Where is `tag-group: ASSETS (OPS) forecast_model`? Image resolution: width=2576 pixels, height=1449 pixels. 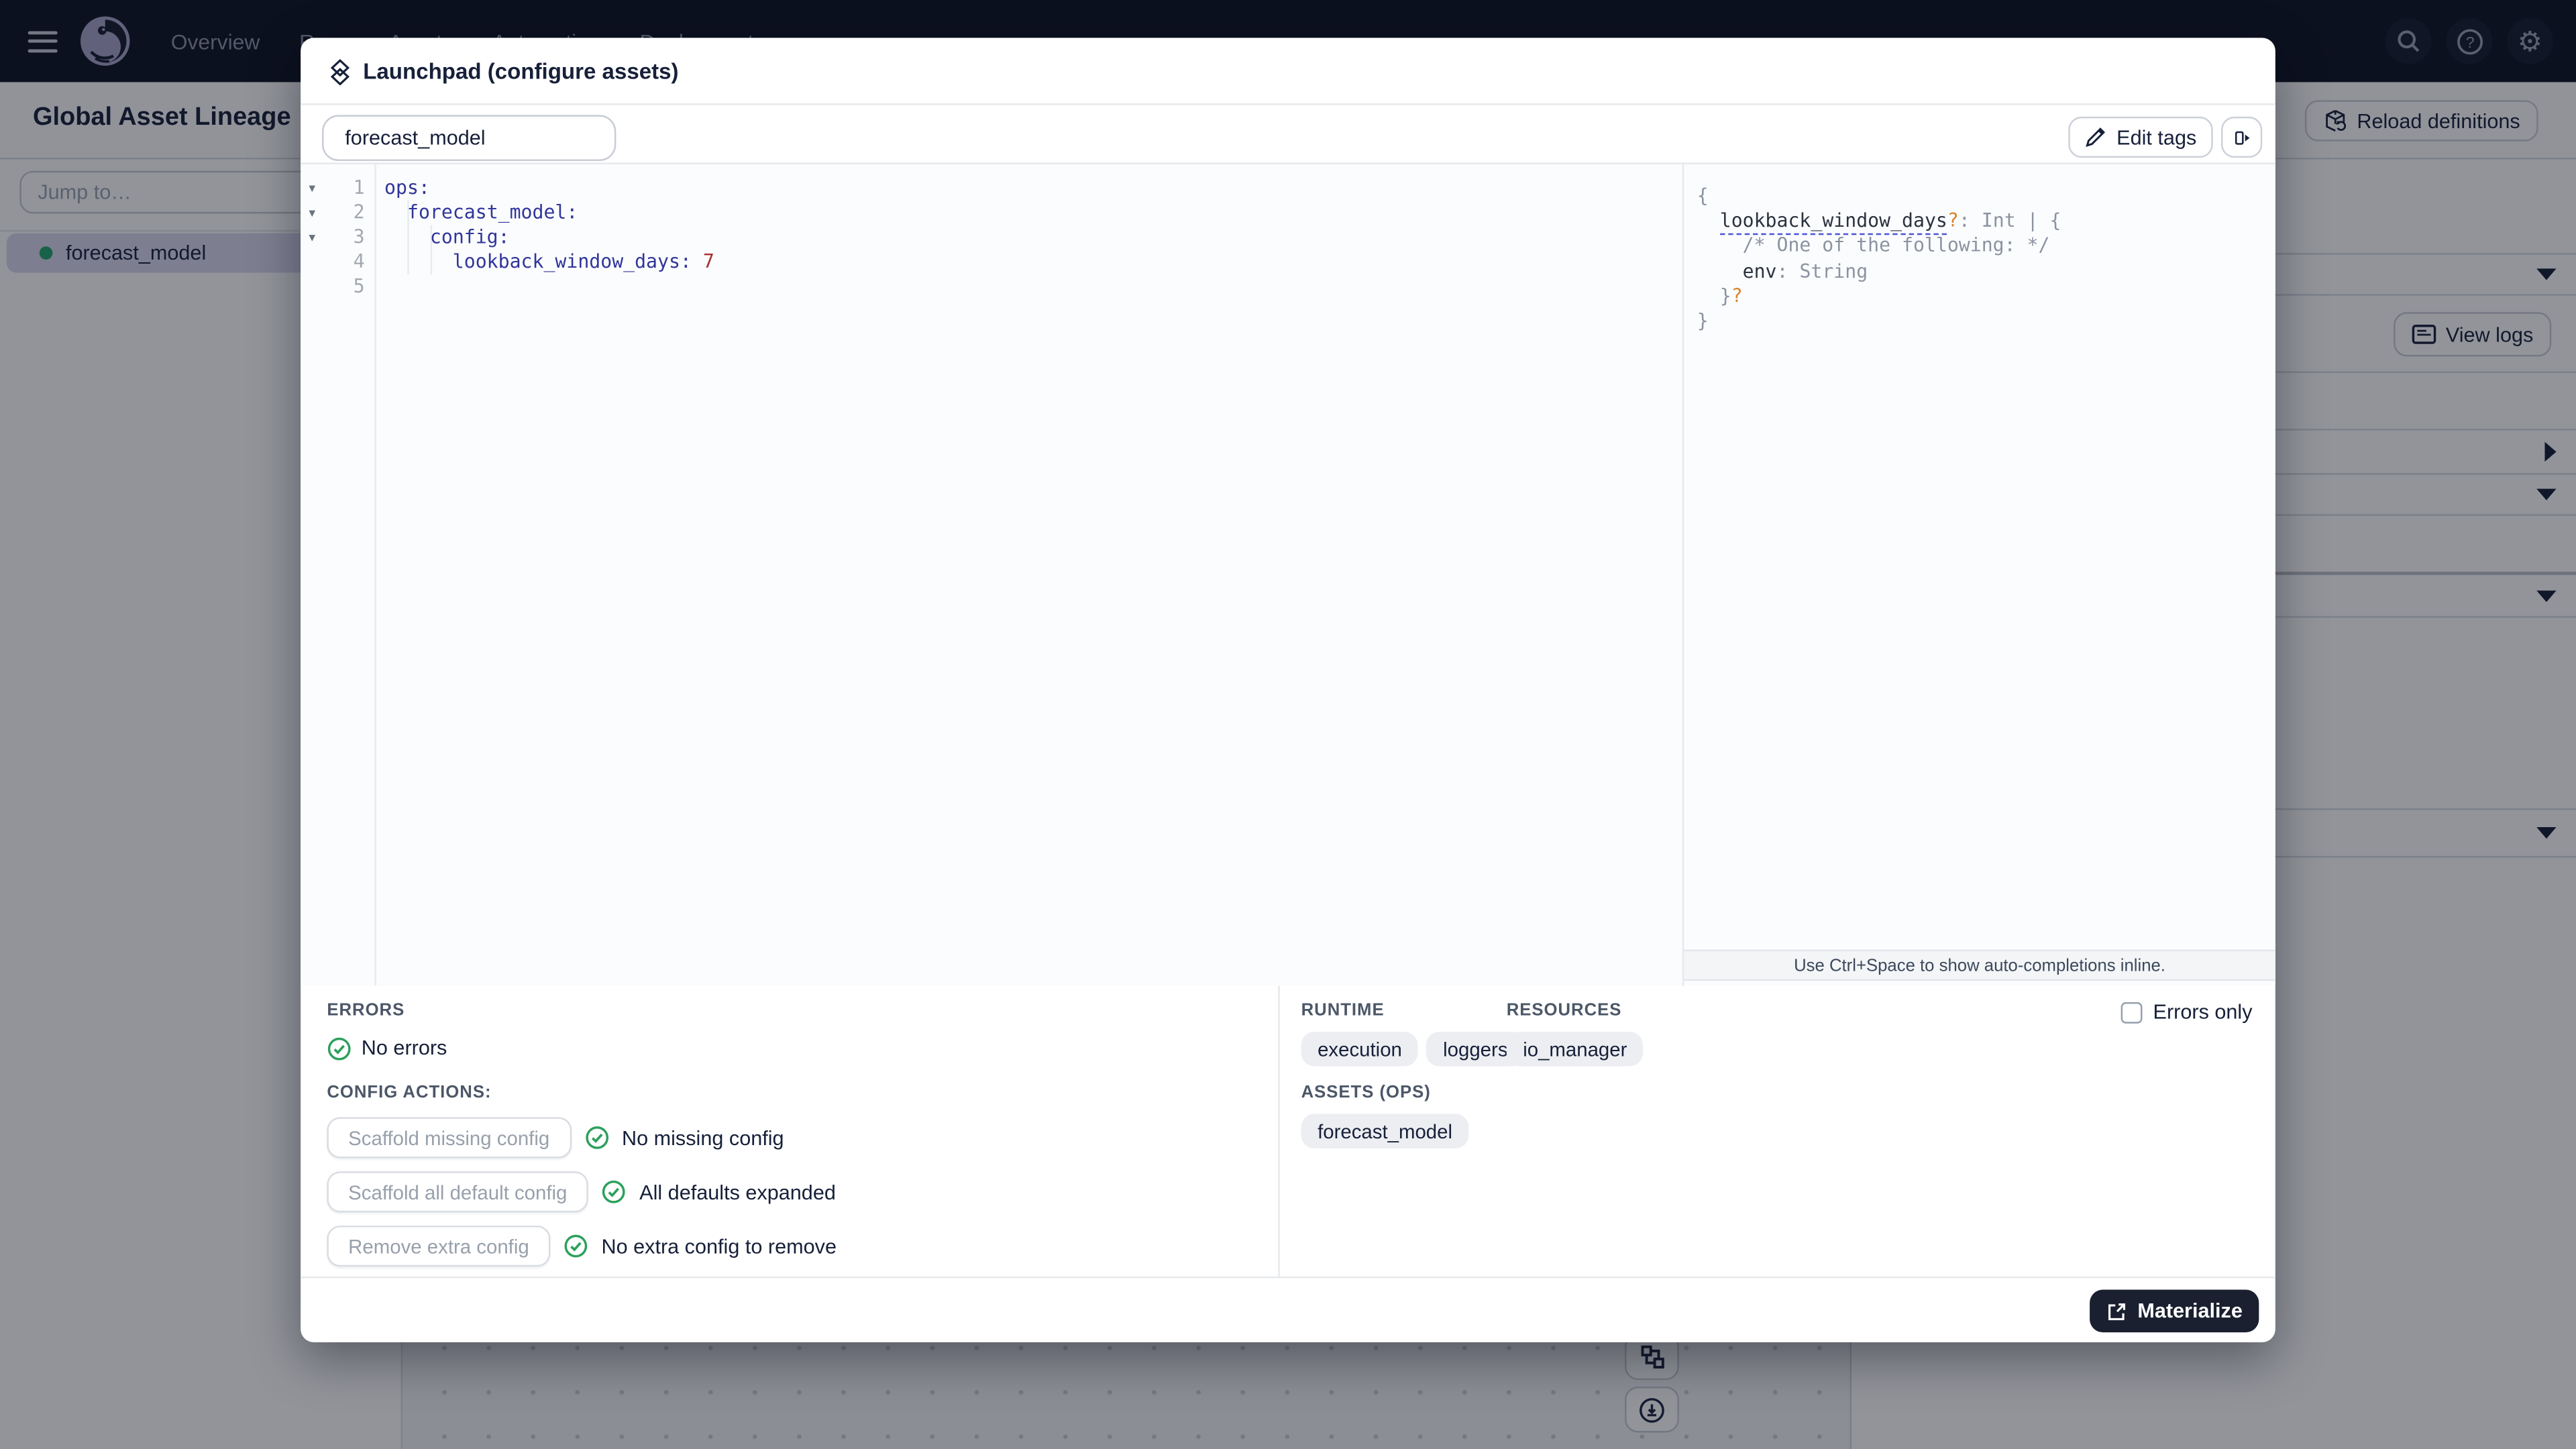
tag-group: ASSETS (OPS) forecast_model is located at coordinates (1385, 1115).